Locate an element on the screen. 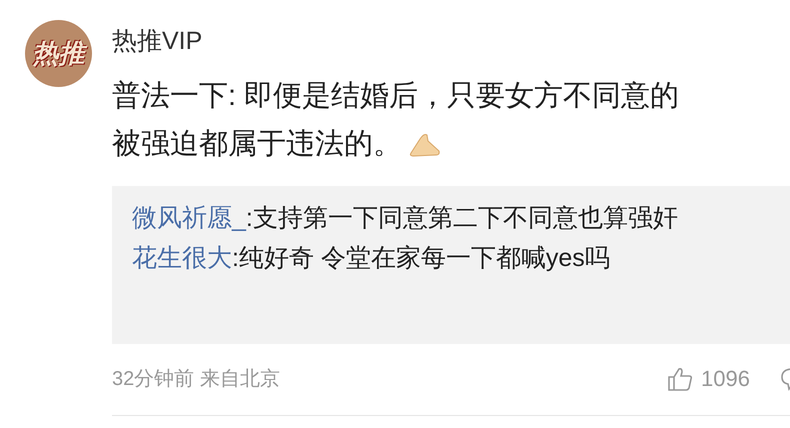  reply-username: 花生很大 is located at coordinates (182, 258).